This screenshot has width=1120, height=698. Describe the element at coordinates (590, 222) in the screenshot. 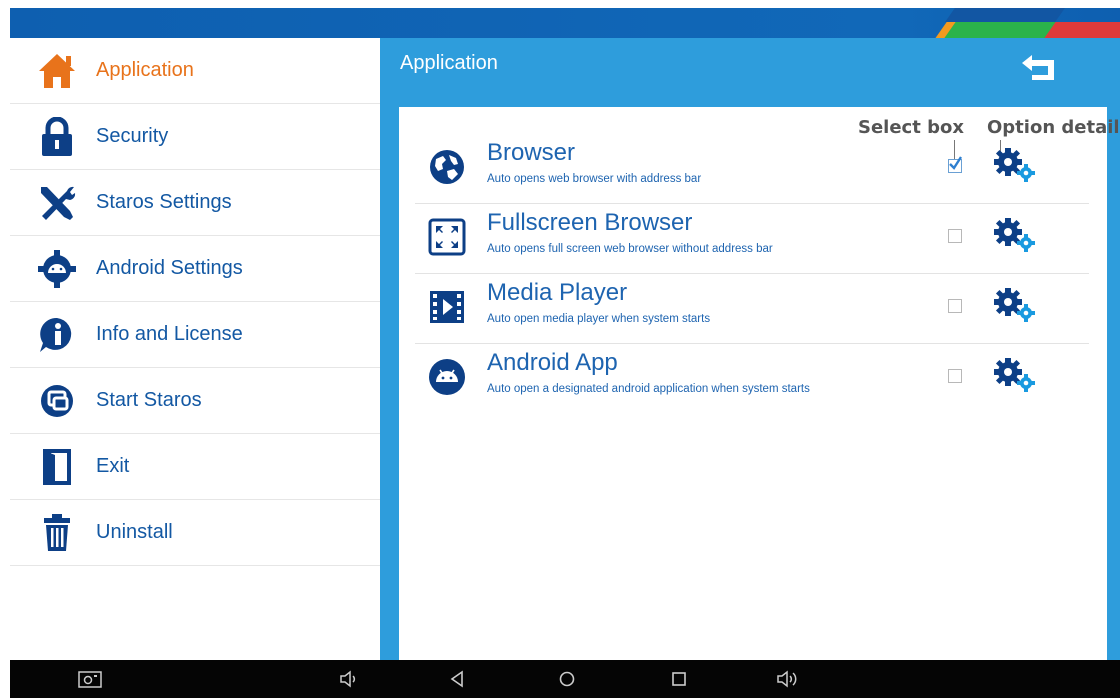

I see `app-name: Fullscreen Browser` at that location.